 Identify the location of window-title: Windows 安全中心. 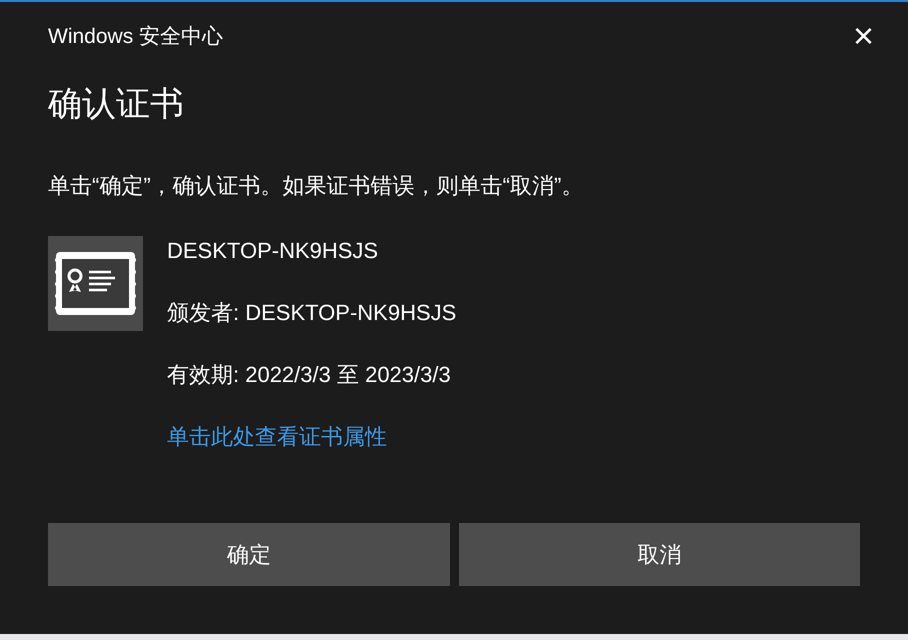
(136, 37).